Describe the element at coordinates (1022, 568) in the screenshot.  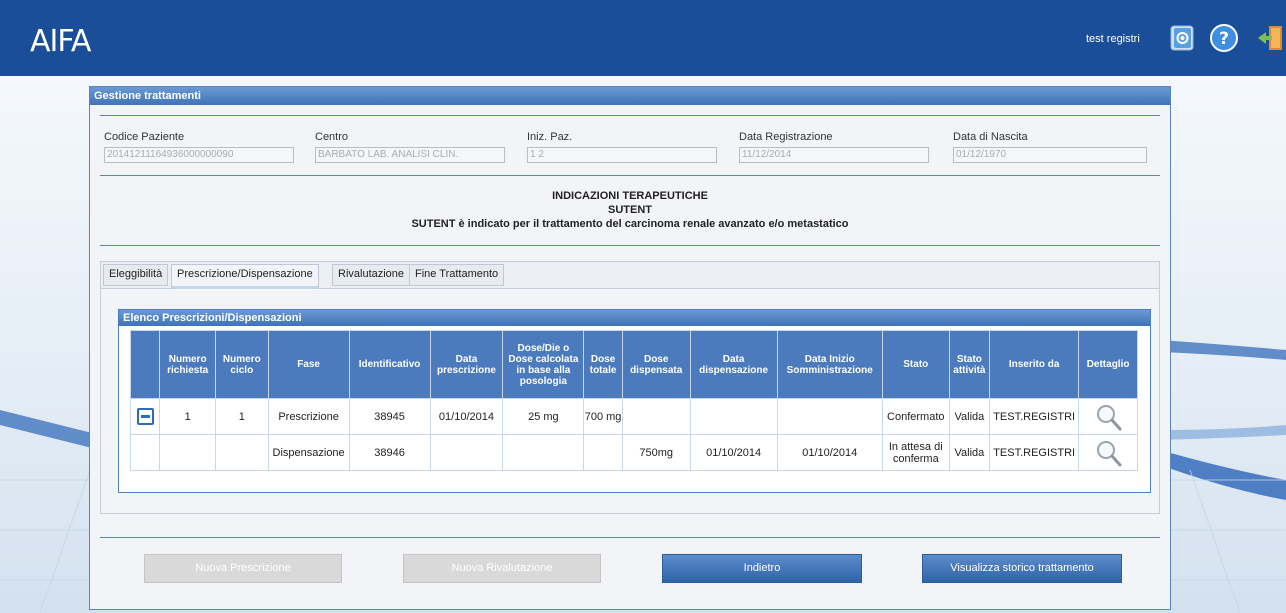
I see `visualizza-storico-button: Visualizza storico trattamento` at that location.